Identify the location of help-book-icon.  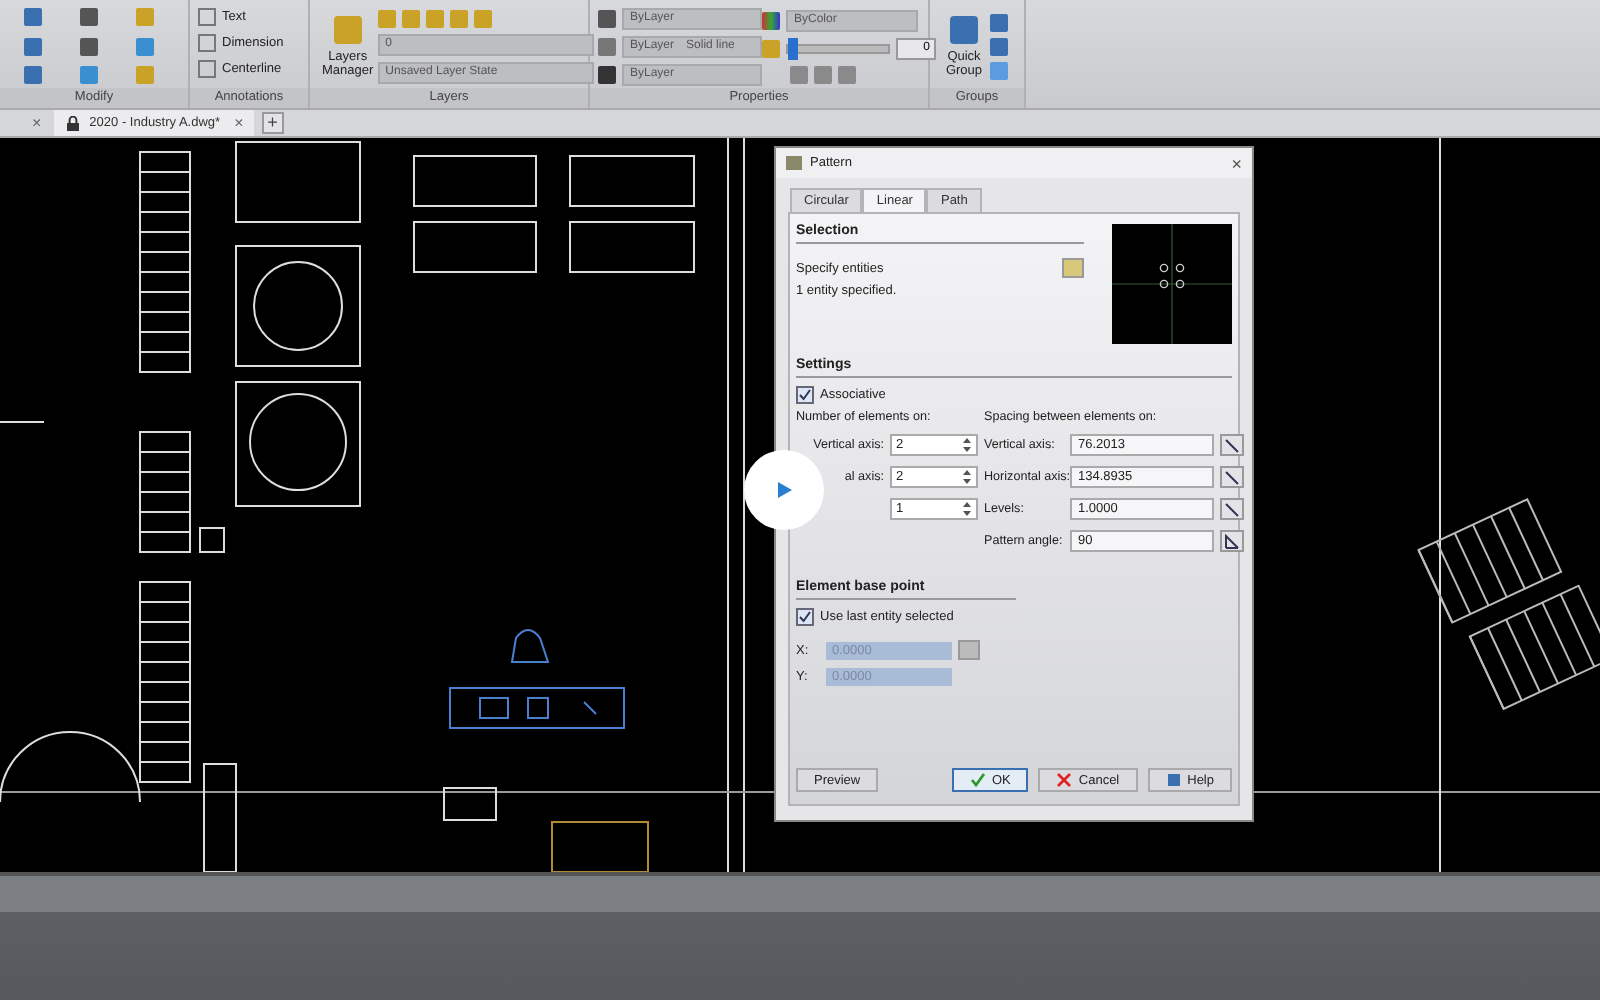
(1173, 780).